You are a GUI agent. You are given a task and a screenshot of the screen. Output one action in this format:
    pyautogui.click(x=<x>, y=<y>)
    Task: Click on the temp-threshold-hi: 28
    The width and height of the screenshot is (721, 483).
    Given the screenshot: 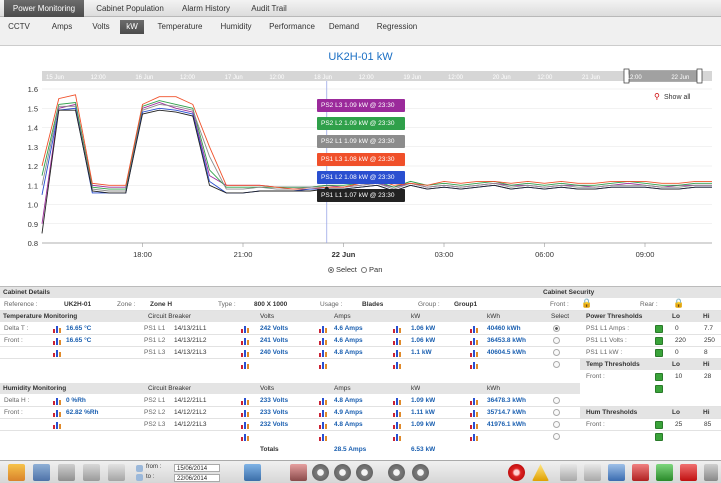 What is the action you would take?
    pyautogui.click(x=707, y=376)
    